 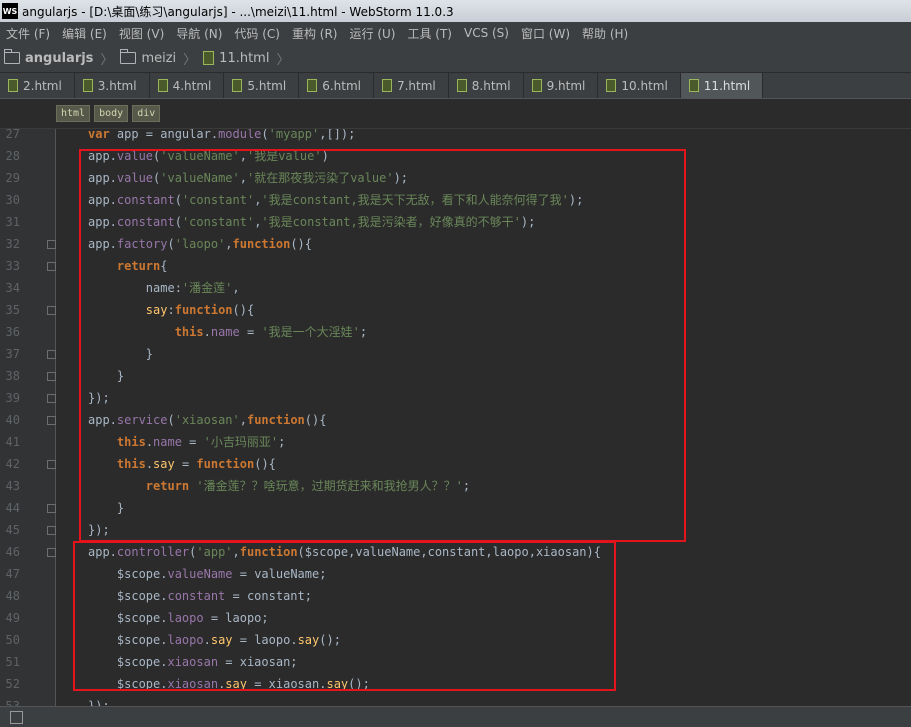 What do you see at coordinates (545, 33) in the screenshot?
I see `menu-window: 窗口 (W)` at bounding box center [545, 33].